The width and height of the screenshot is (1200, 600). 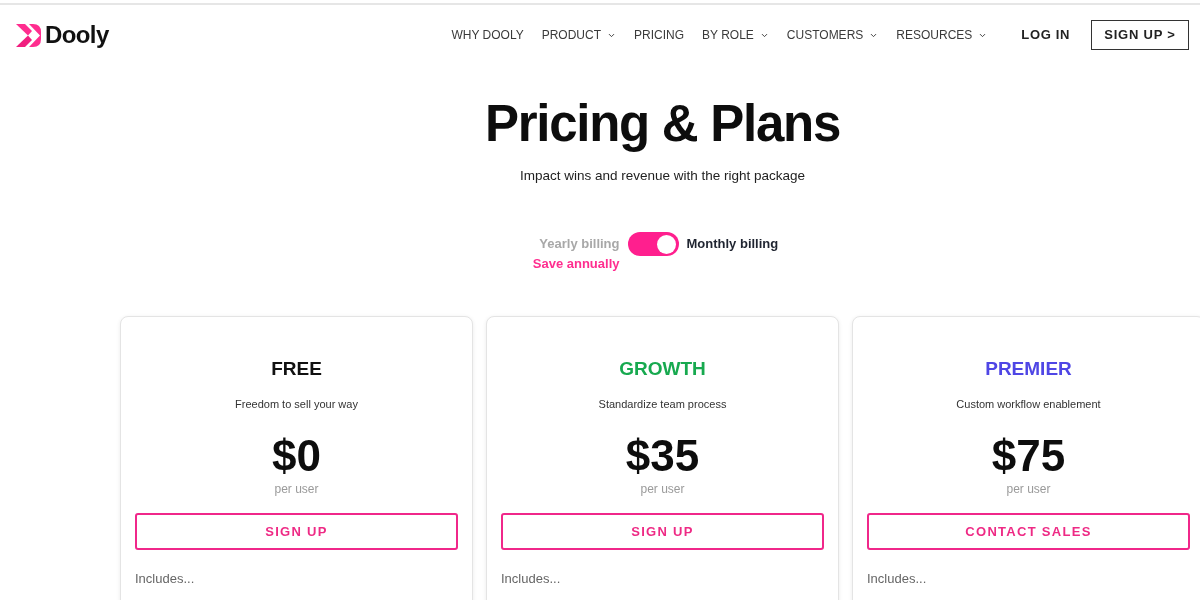 I want to click on nav-link: PRICING, so click(x=659, y=35).